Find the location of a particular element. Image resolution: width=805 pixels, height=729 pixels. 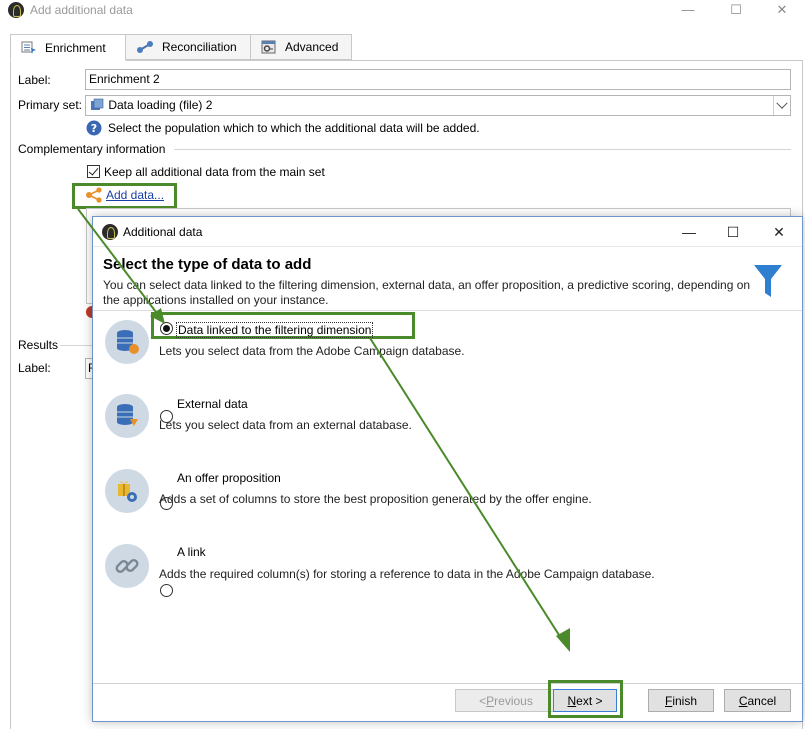

outer-maximize-button: ☐ is located at coordinates (736, 11).